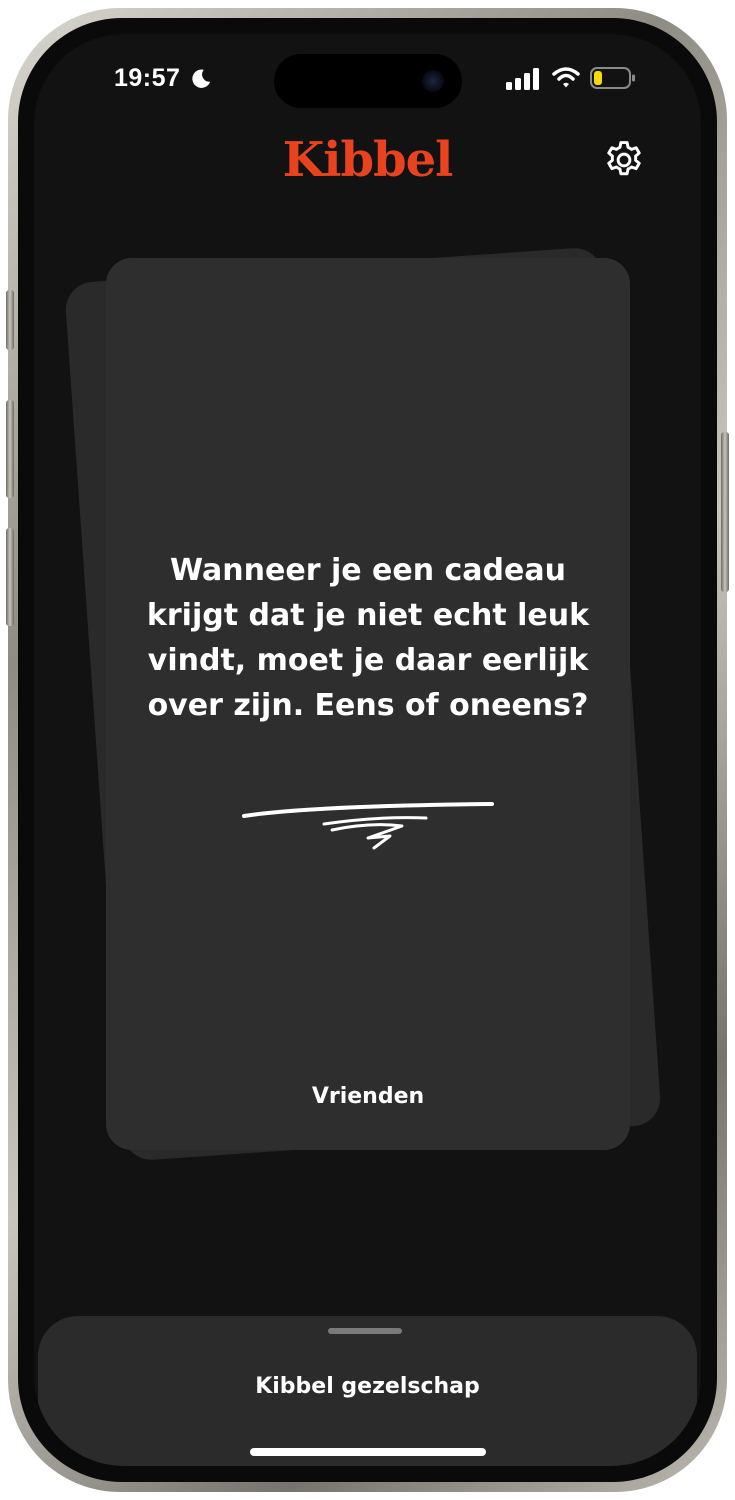 The height and width of the screenshot is (1500, 735). I want to click on action-button, so click(10, 320).